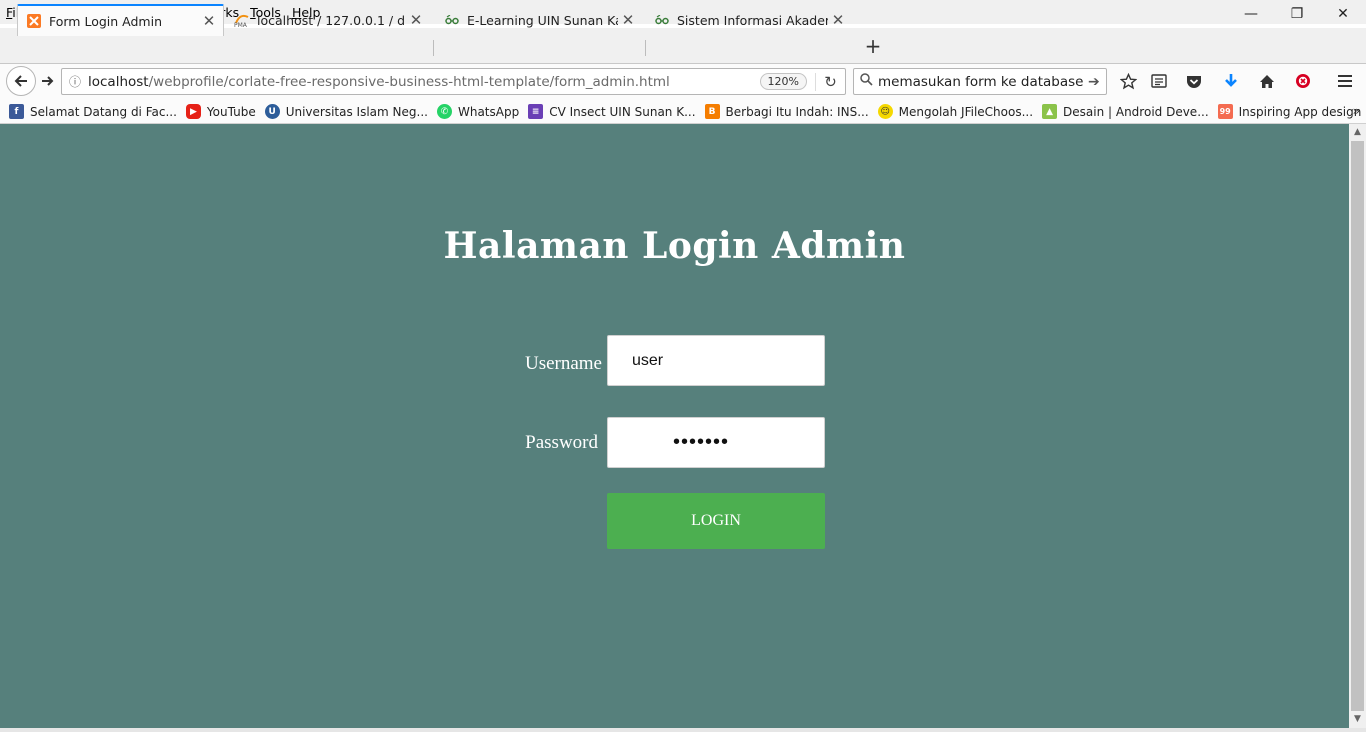 Image resolution: width=1366 pixels, height=732 pixels. I want to click on scrollbar-thumb, so click(1357, 426).